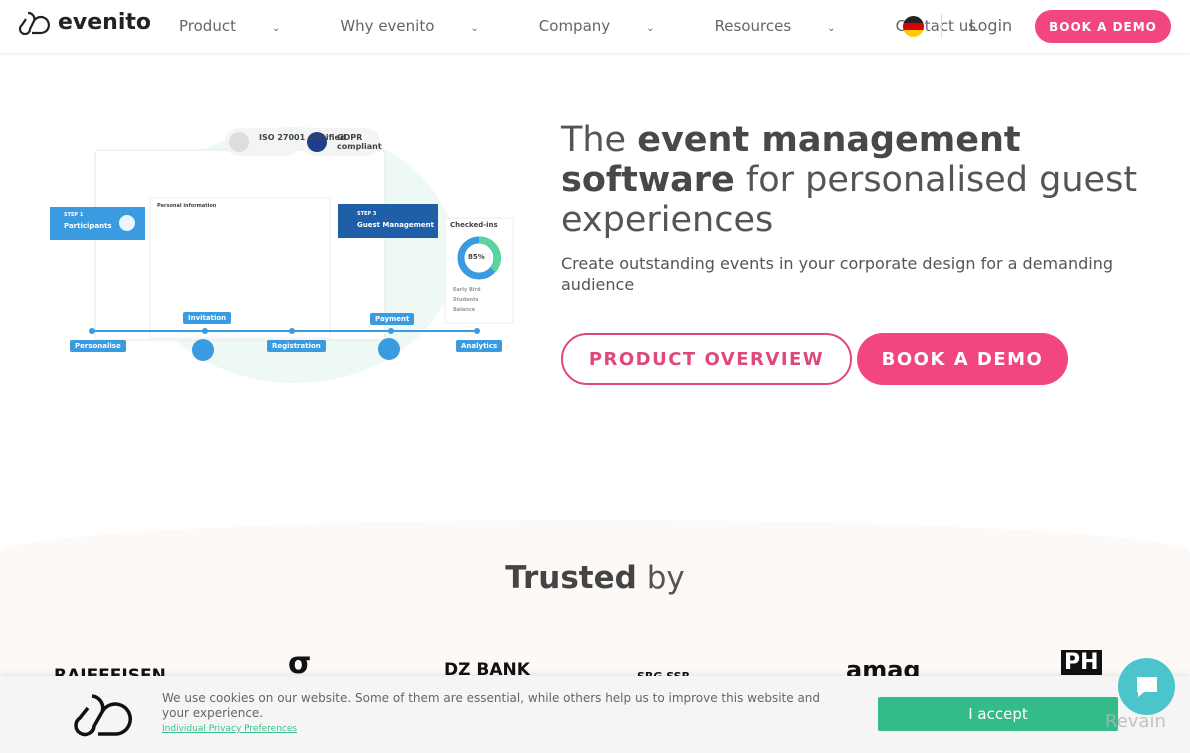 Image resolution: width=1190 pixels, height=753 pixels. Describe the element at coordinates (207, 26) in the screenshot. I see `nav-label: Product` at that location.